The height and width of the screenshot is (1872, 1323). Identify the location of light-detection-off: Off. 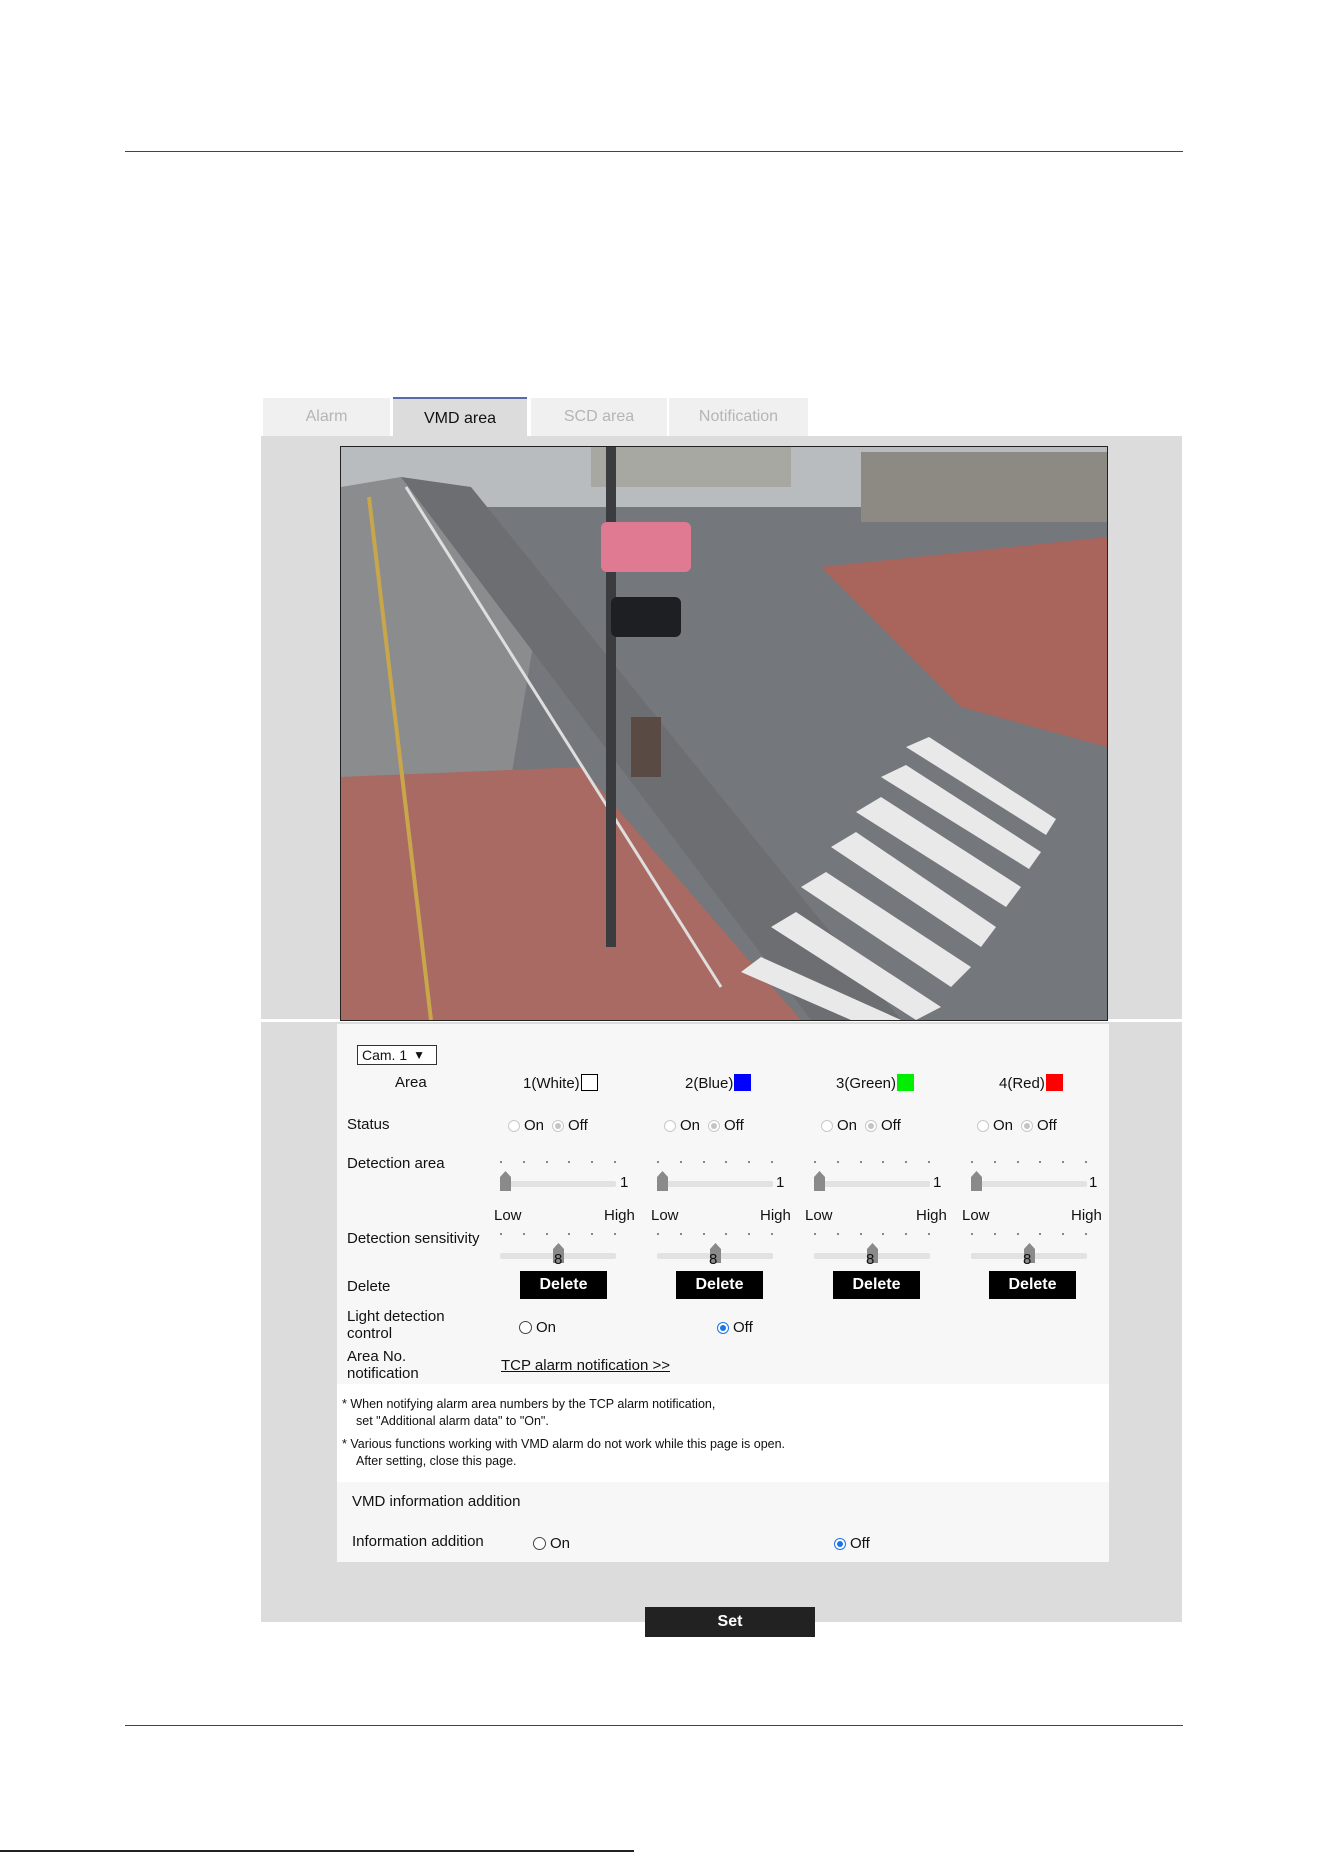
(735, 1327).